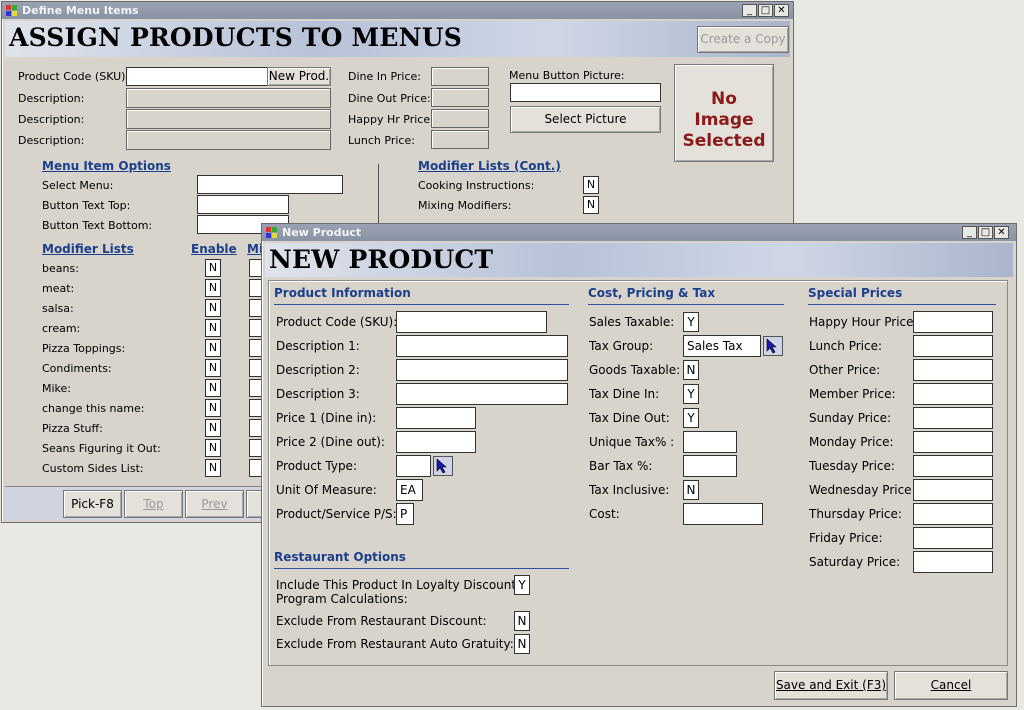  Describe the element at coordinates (773, 346) in the screenshot. I see `tax-group-picker-button` at that location.